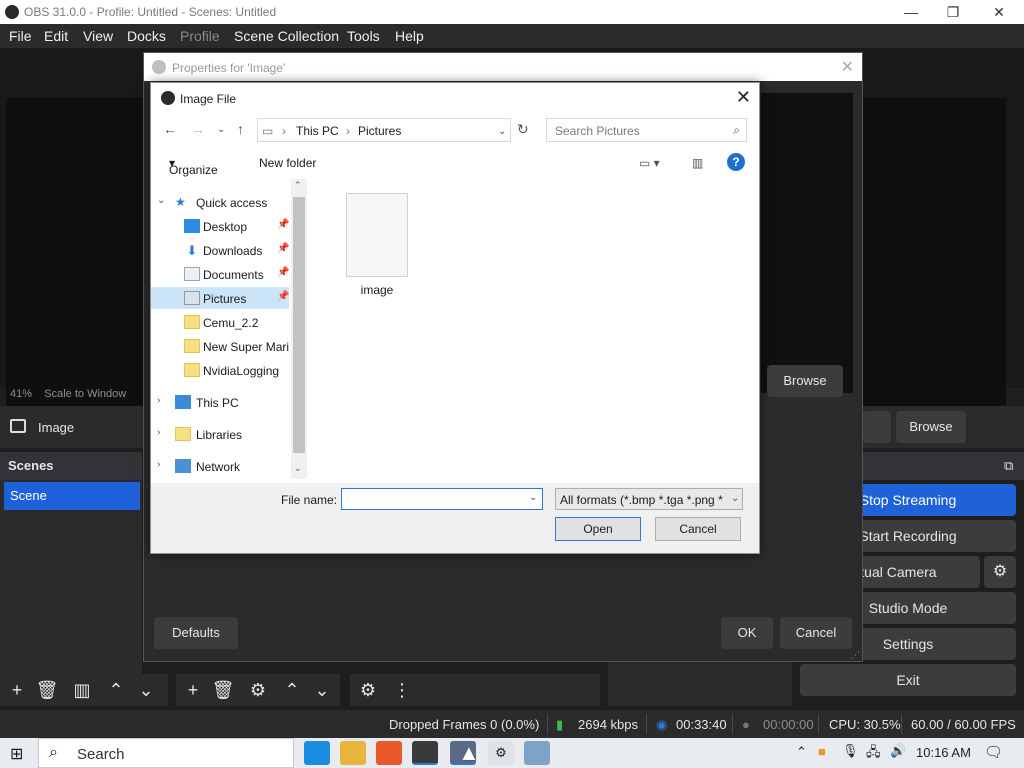 Image resolution: width=1024 pixels, height=768 pixels. What do you see at coordinates (16, 754) in the screenshot?
I see `start-windows-icon: ⊞` at bounding box center [16, 754].